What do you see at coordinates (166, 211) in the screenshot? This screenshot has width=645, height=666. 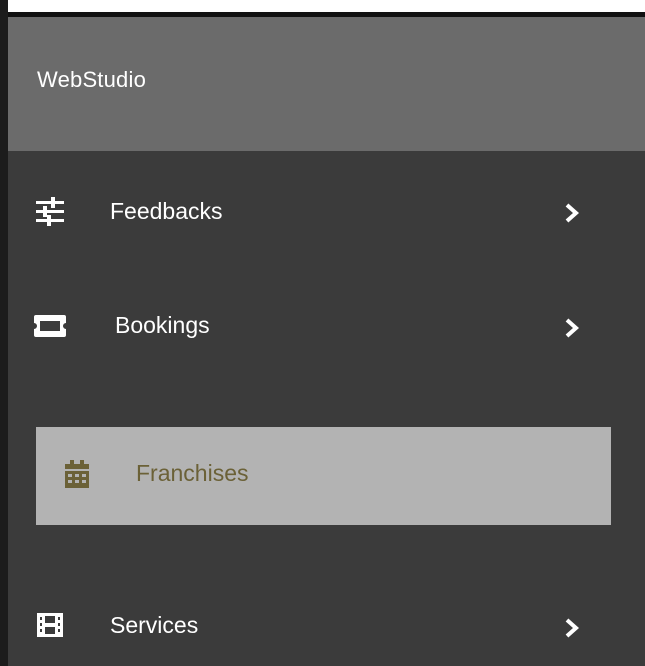 I see `sidebar-item-label: Feedbacks` at bounding box center [166, 211].